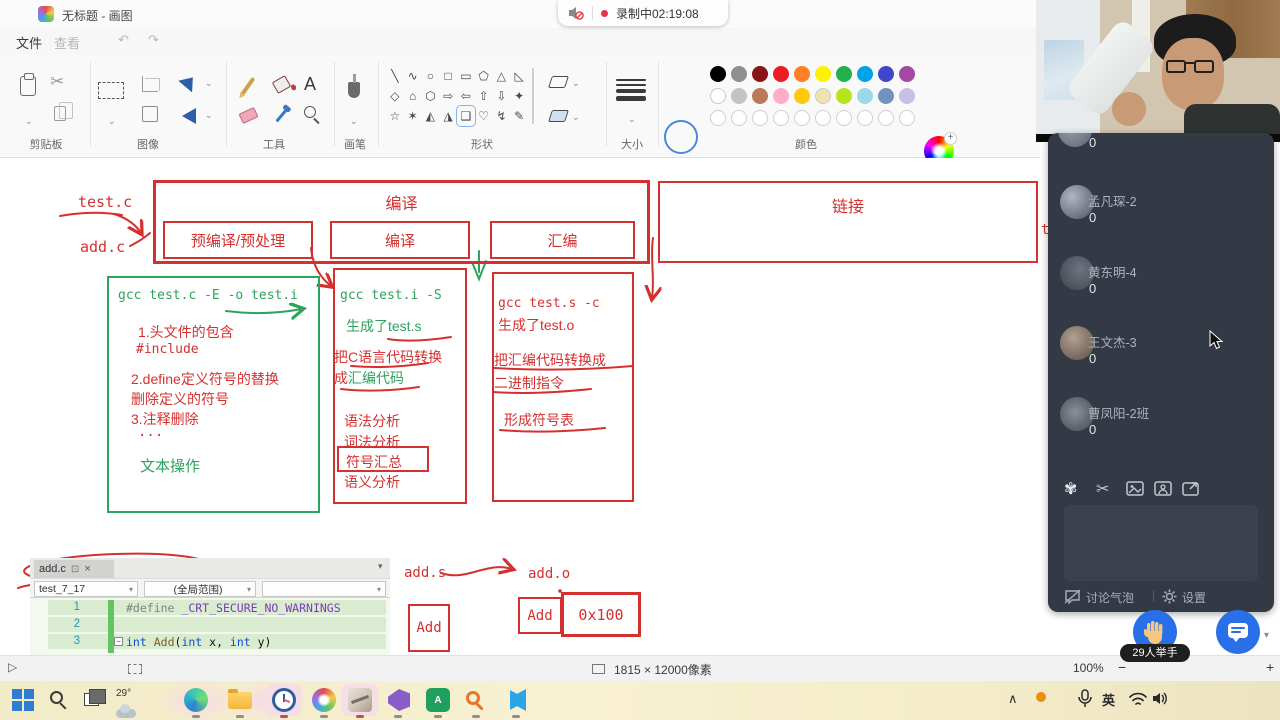 The image size is (1280, 720). Describe the element at coordinates (558, 116) in the screenshot. I see `shape-fill-icon` at that location.